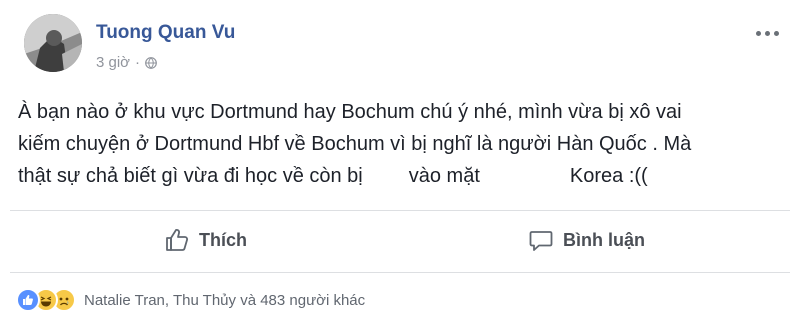  What do you see at coordinates (28, 300) in the screenshot?
I see `like-reaction-icon` at bounding box center [28, 300].